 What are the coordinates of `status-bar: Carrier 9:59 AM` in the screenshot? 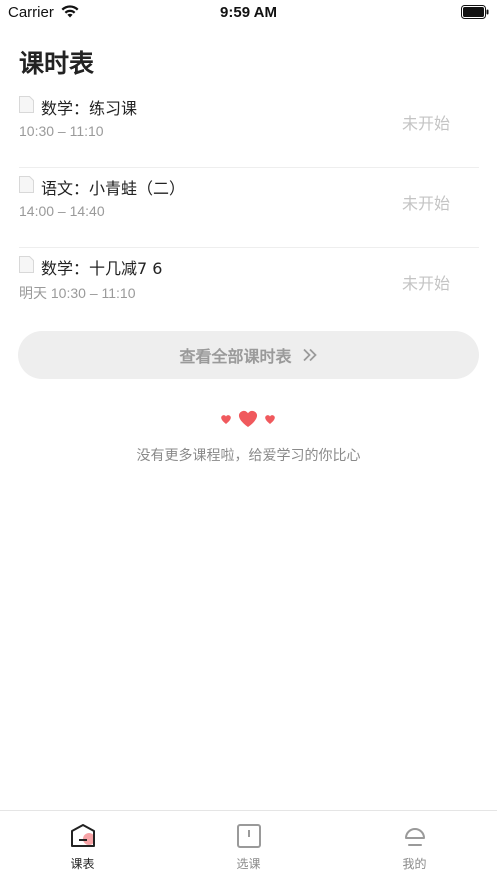 It's located at (248, 13).